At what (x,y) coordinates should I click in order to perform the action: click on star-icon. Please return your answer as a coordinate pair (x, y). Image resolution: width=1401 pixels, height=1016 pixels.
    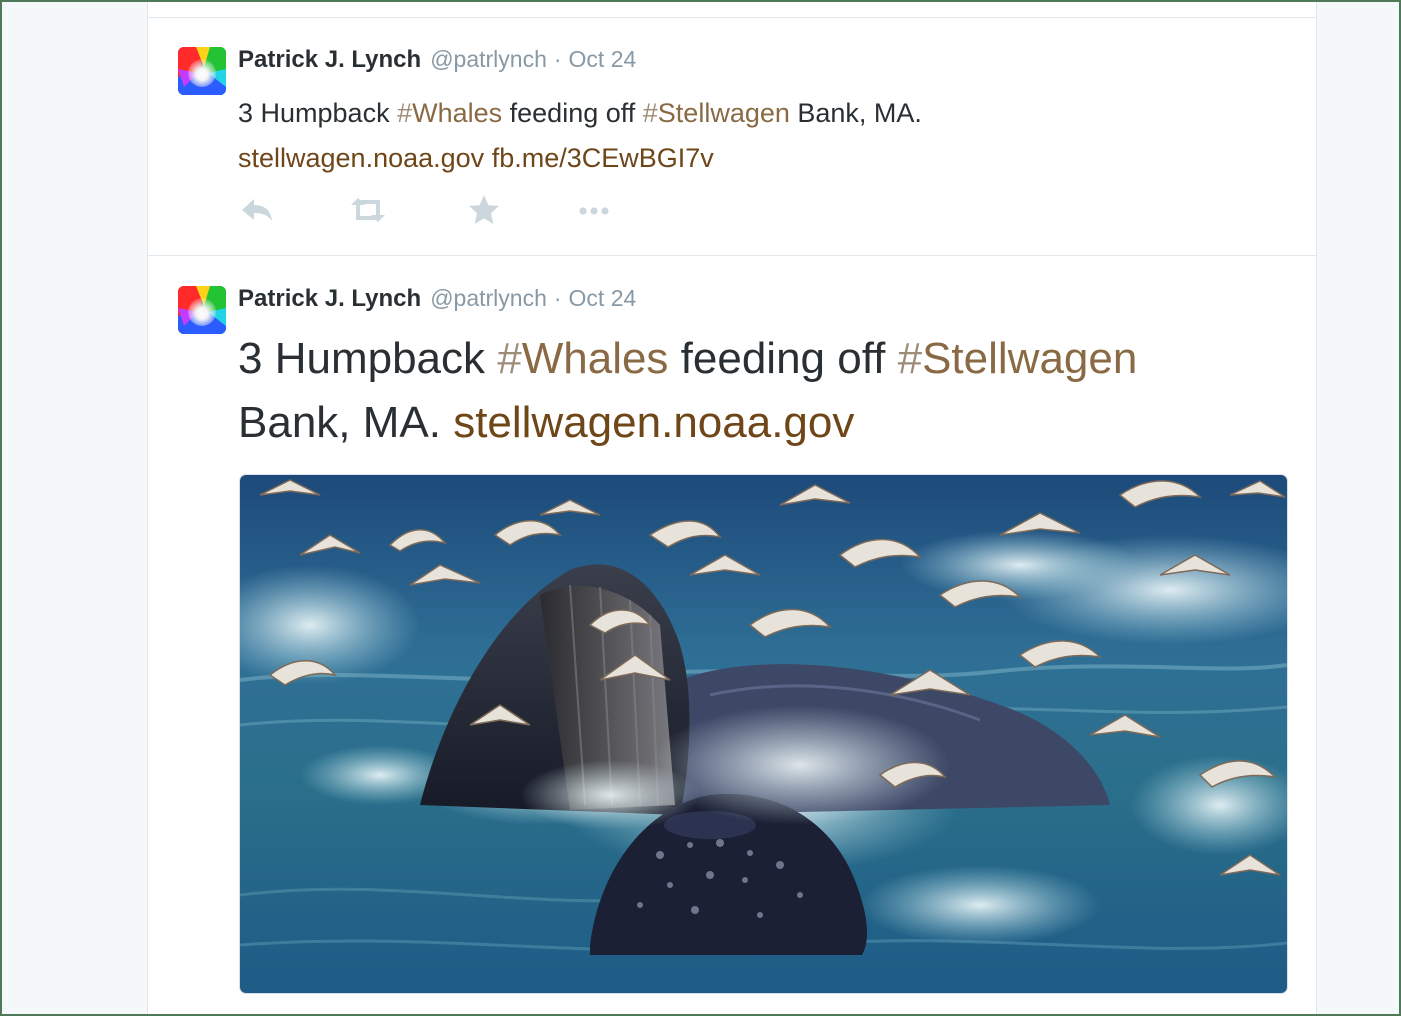
    Looking at the image, I should click on (484, 209).